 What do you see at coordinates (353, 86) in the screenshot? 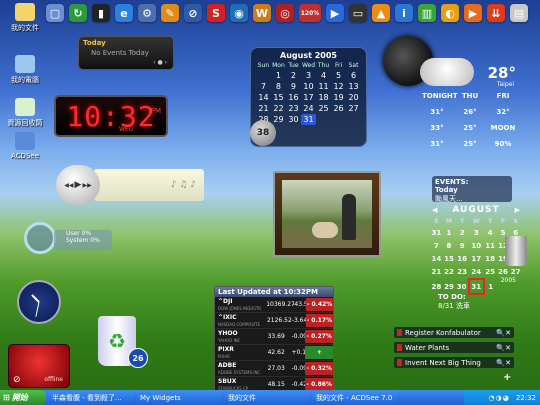
I see `calendar-day: 13` at bounding box center [353, 86].